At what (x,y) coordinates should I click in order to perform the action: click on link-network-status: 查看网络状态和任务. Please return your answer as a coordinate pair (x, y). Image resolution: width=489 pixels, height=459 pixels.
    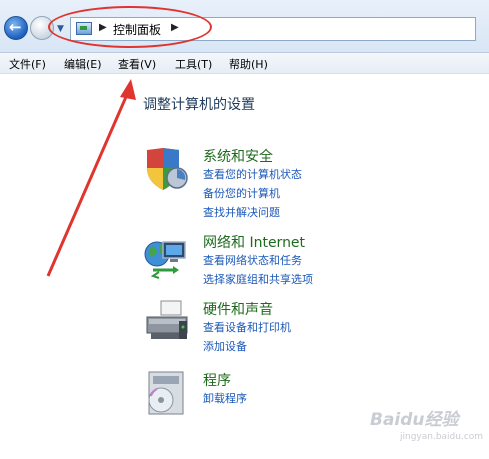
    Looking at the image, I should click on (252, 260).